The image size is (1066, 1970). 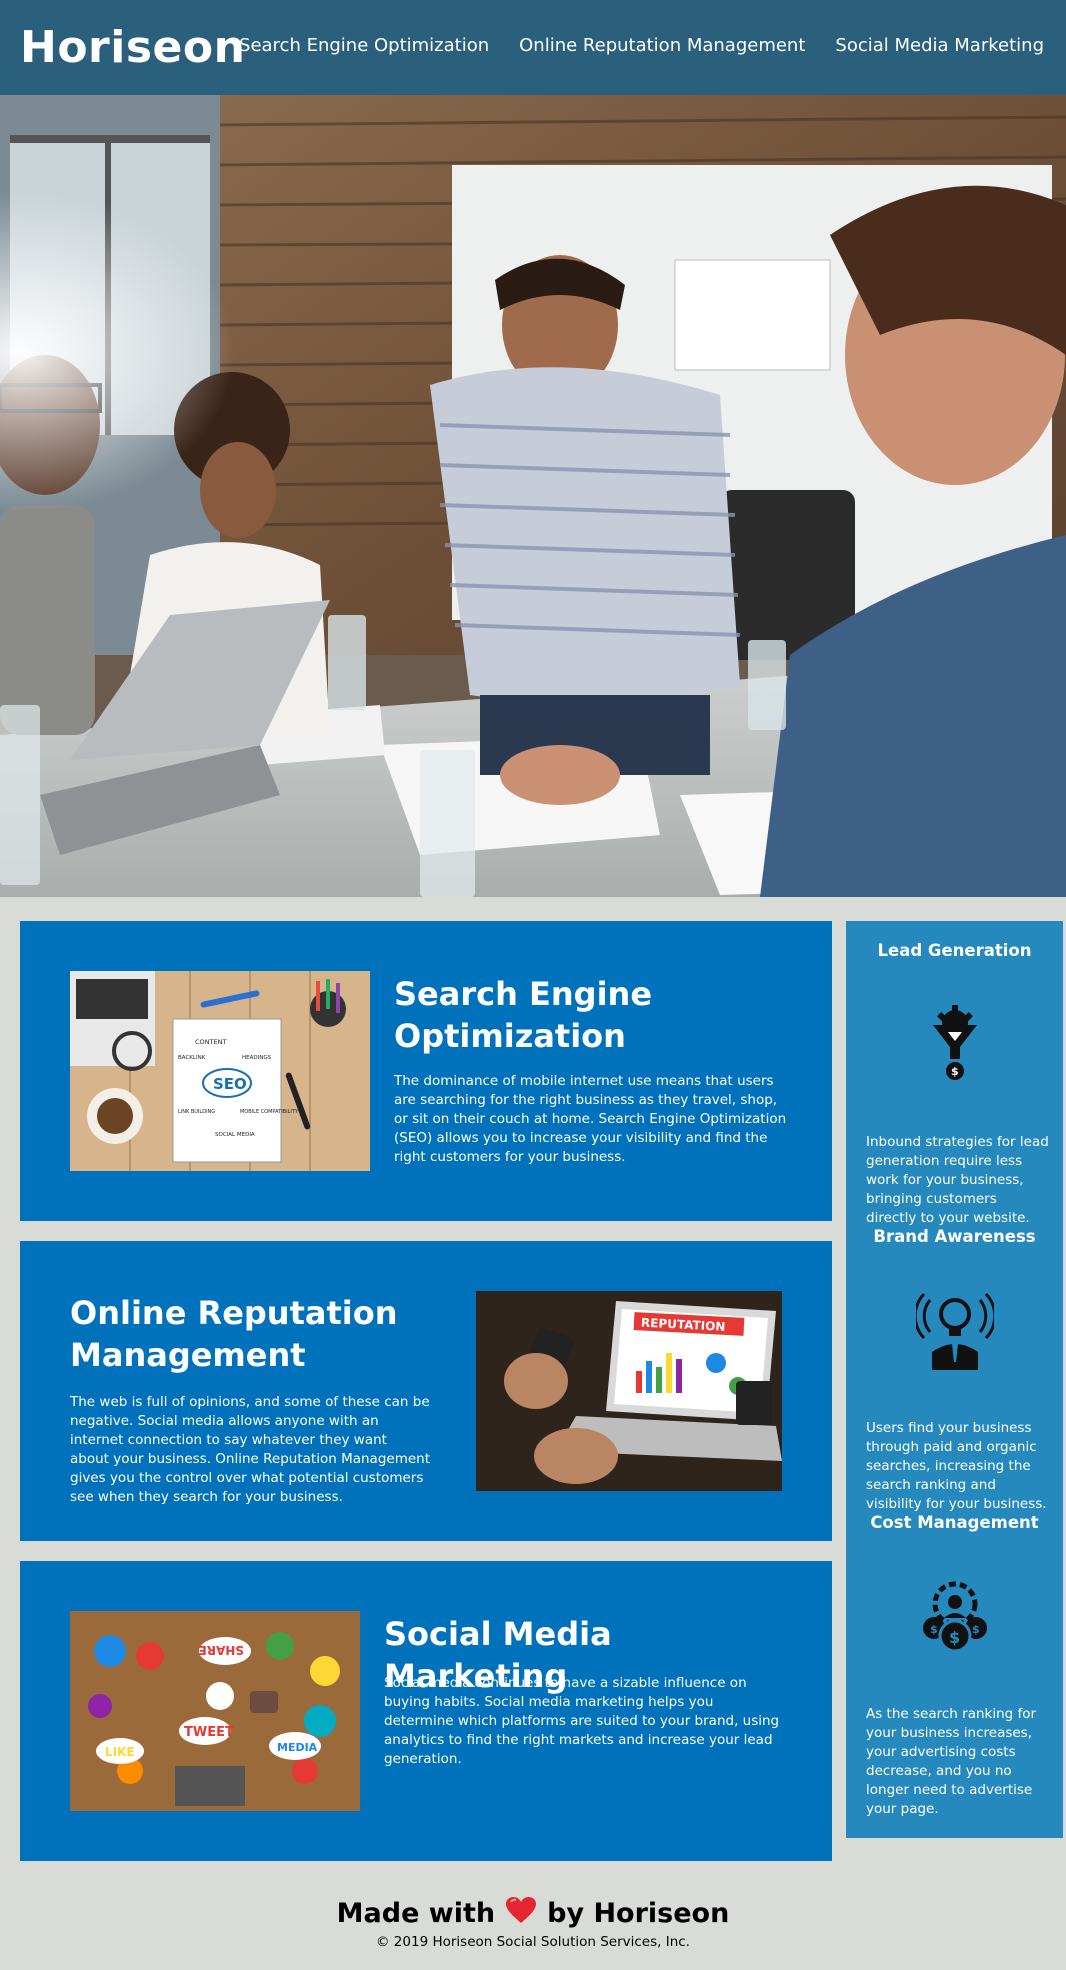 I want to click on brand-lightbulb-icon, so click(x=955, y=1331).